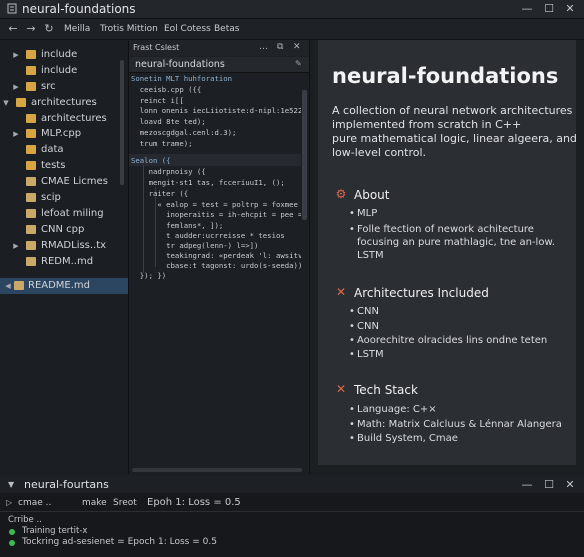 Image resolution: width=584 pixels, height=557 pixels. Describe the element at coordinates (151, 160) in the screenshot. I see `code-line: Sealon ({` at that location.